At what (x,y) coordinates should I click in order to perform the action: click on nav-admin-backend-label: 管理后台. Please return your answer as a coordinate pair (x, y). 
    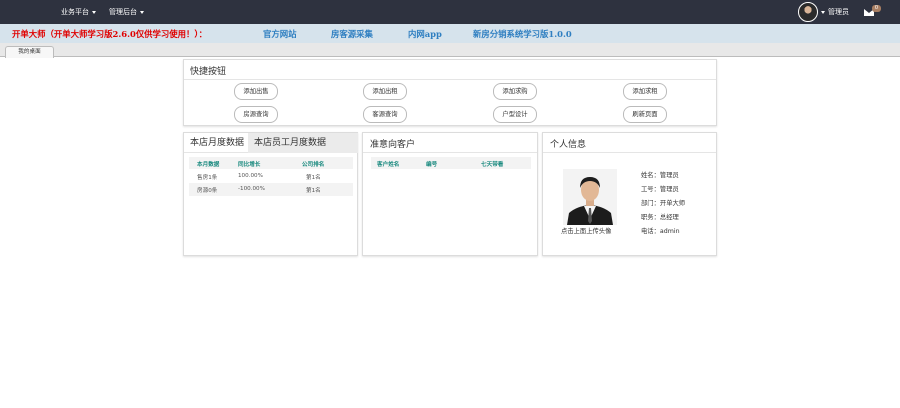
    Looking at the image, I should click on (123, 12).